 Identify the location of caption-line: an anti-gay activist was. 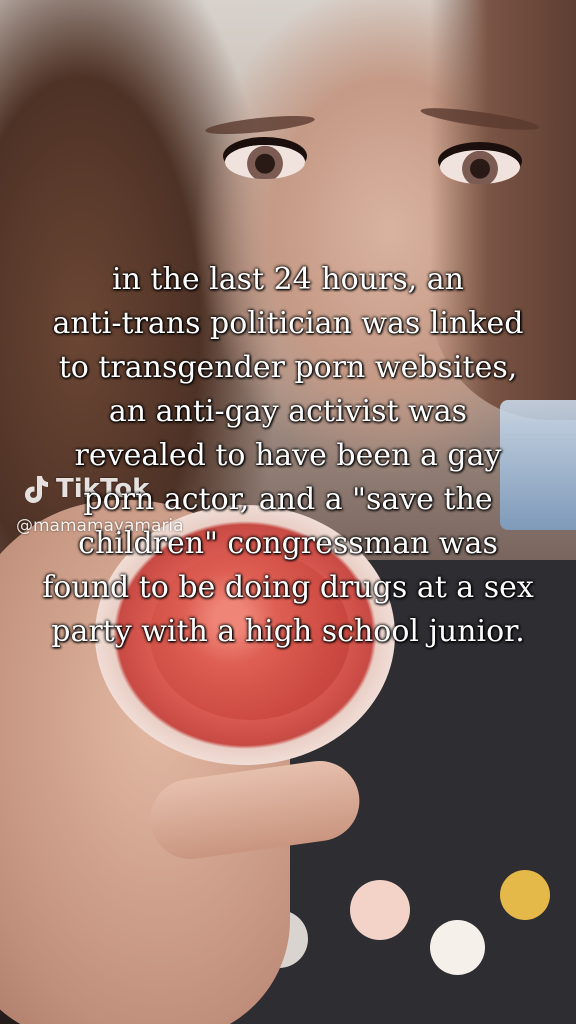
(288, 411).